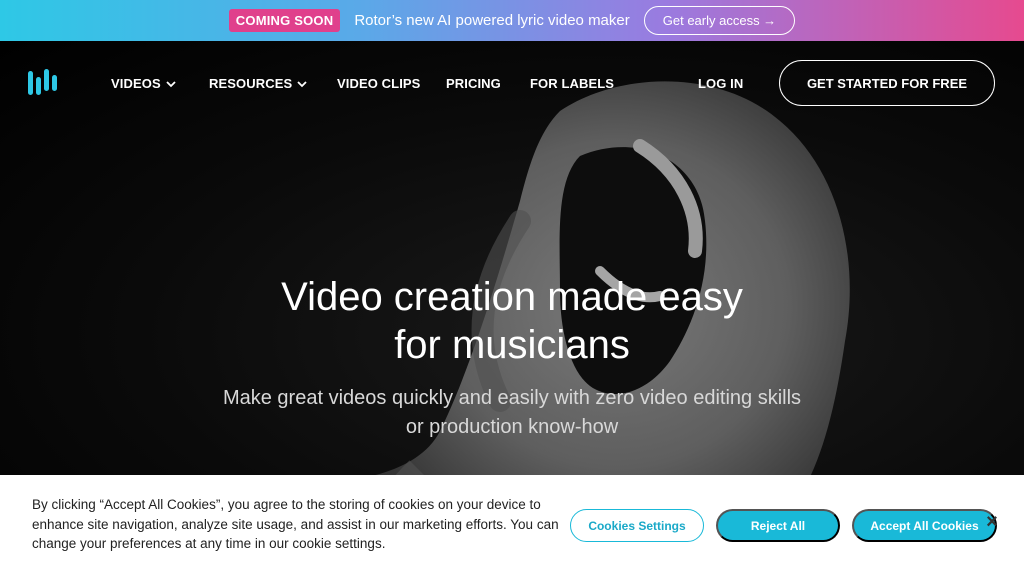 The width and height of the screenshot is (1024, 576). I want to click on nav-resources-label: RESOURCES, so click(251, 83).